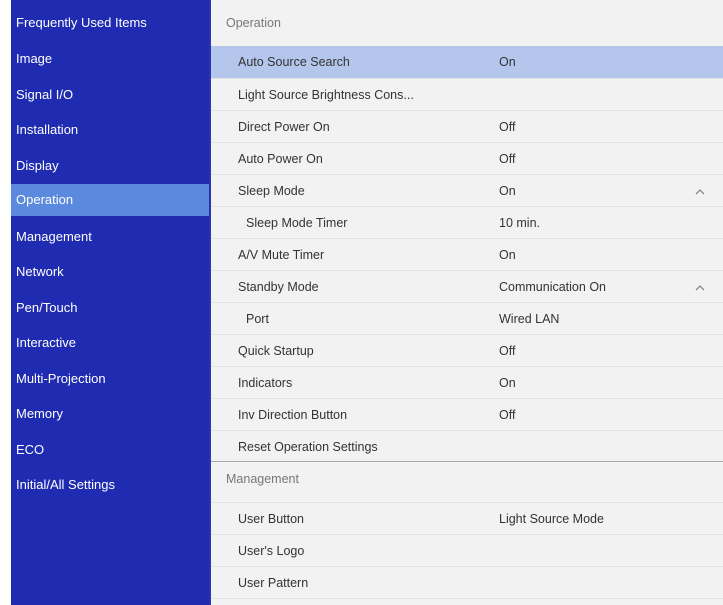 Image resolution: width=723 pixels, height=605 pixels. Describe the element at coordinates (519, 223) in the screenshot. I see `row-value: 10 min.` at that location.